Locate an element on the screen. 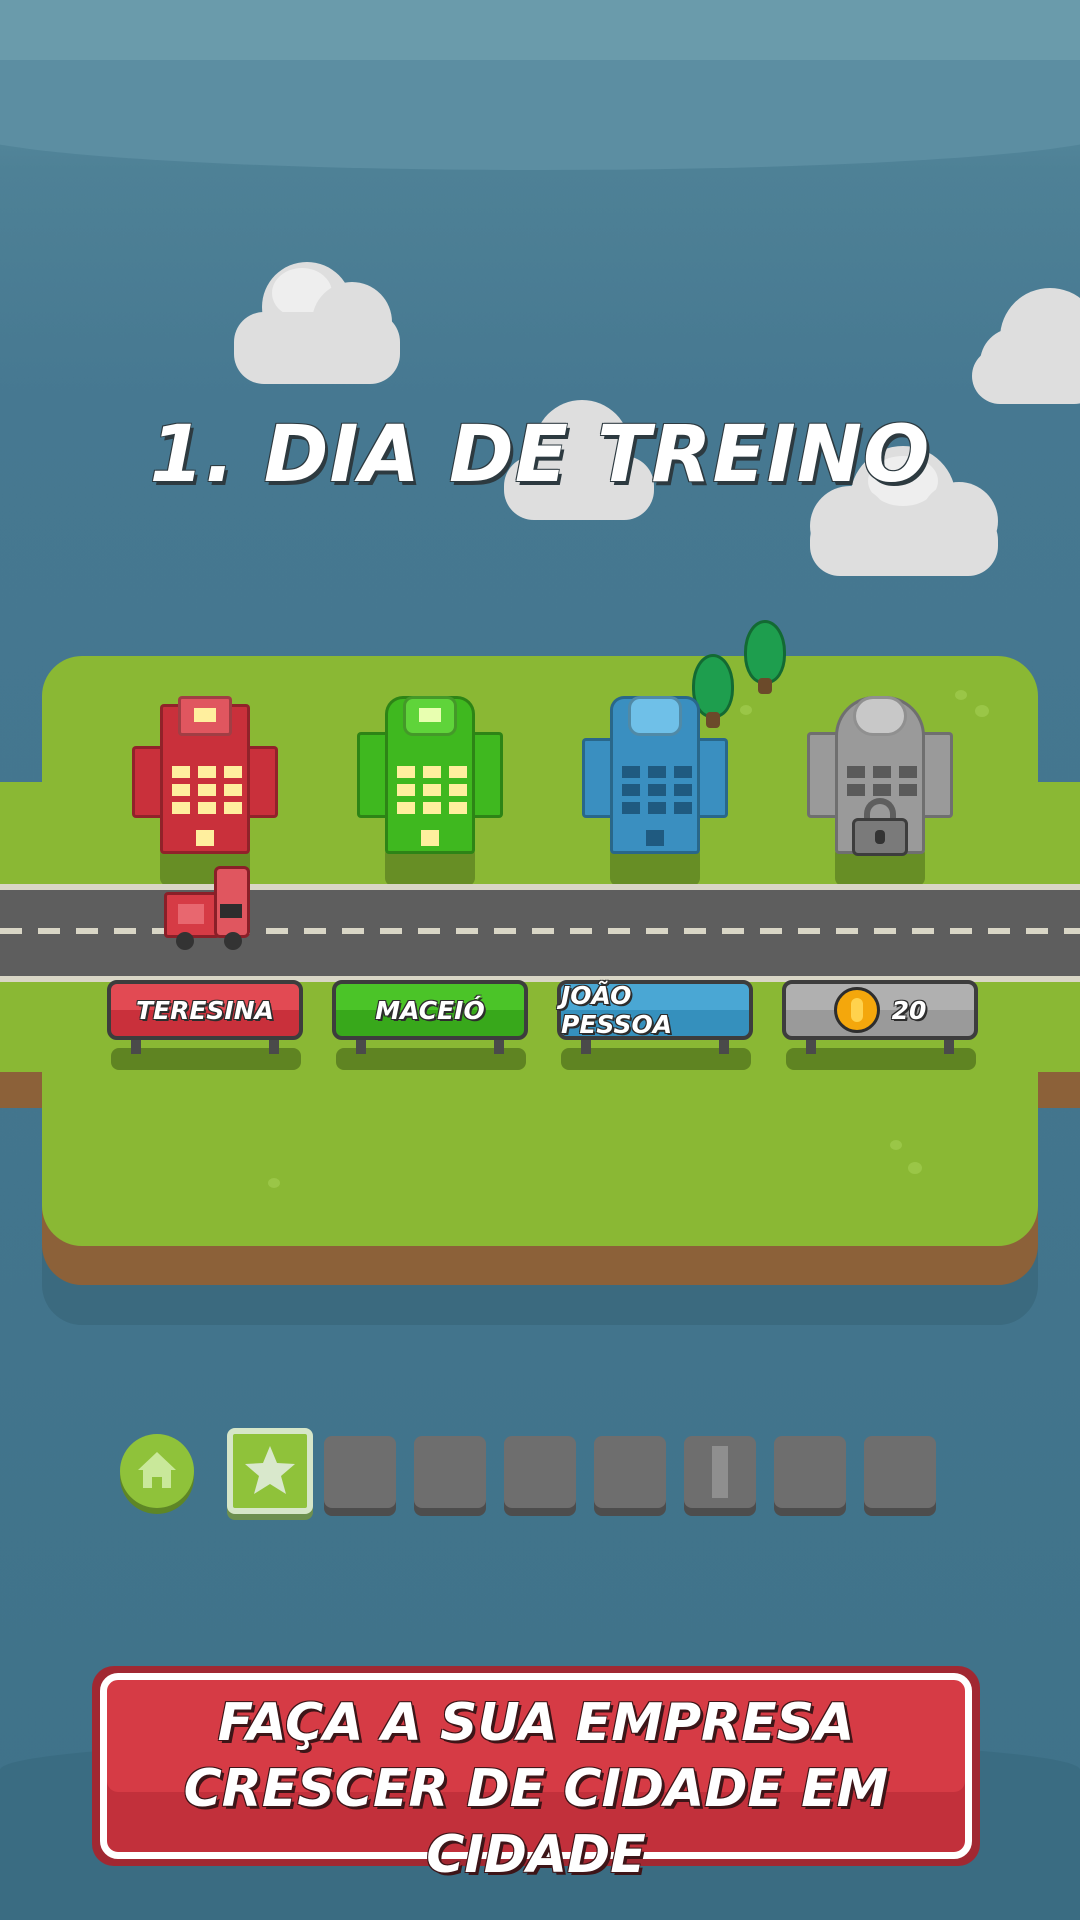 The image size is (1080, 1920). city-sign-teresina: TERESINA is located at coordinates (205, 1025).